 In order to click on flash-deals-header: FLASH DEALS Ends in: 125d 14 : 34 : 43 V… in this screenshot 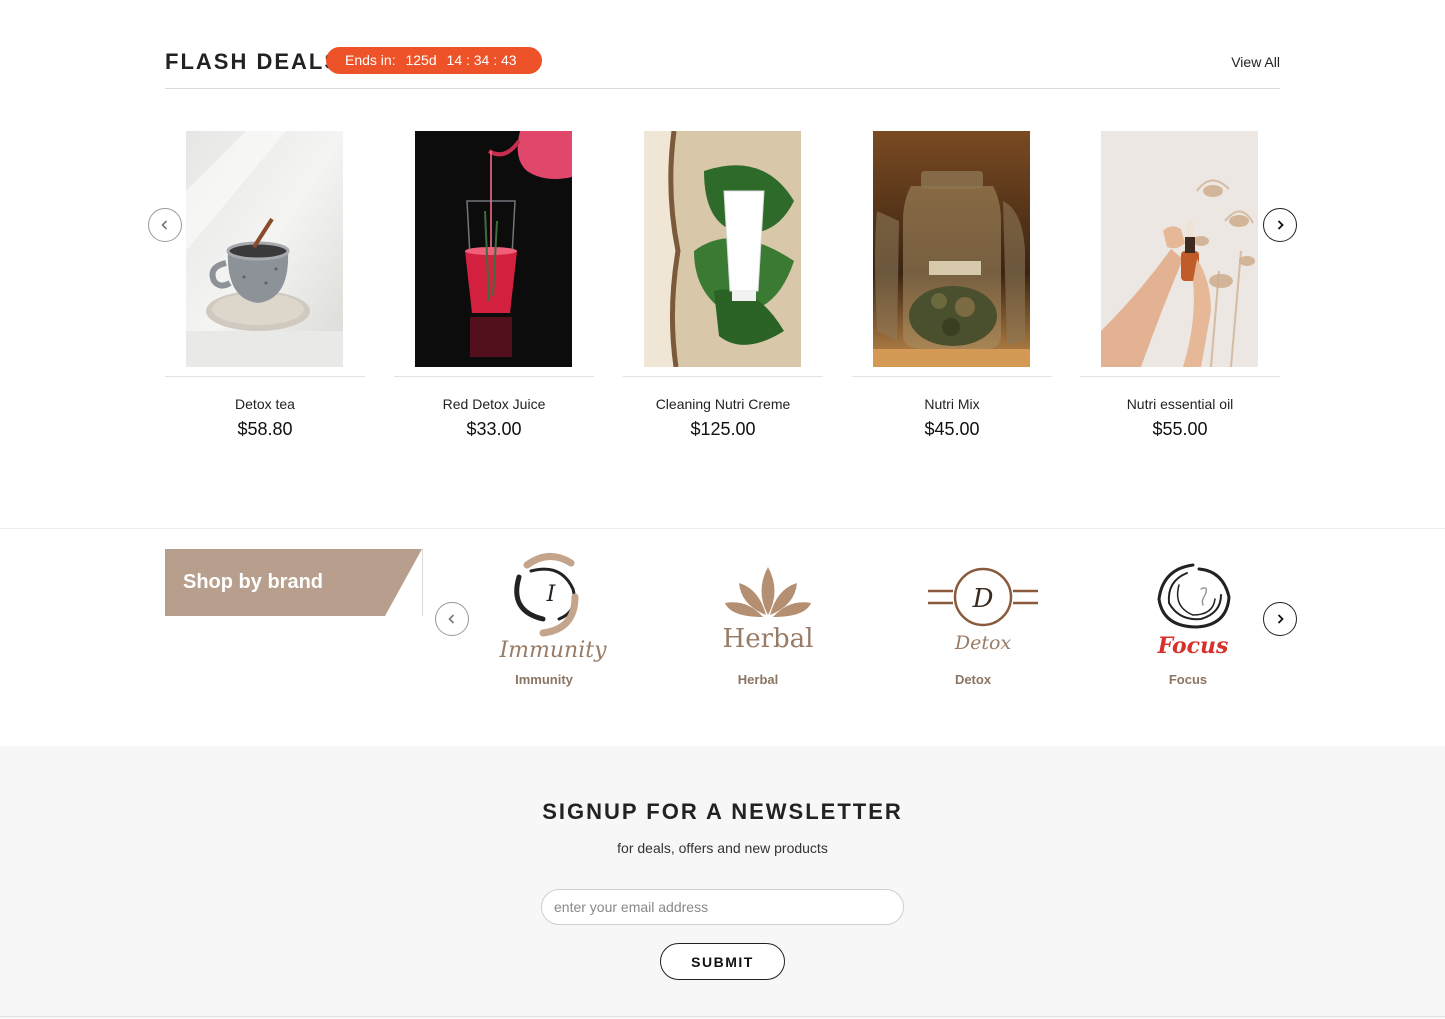, I will do `click(722, 66)`.